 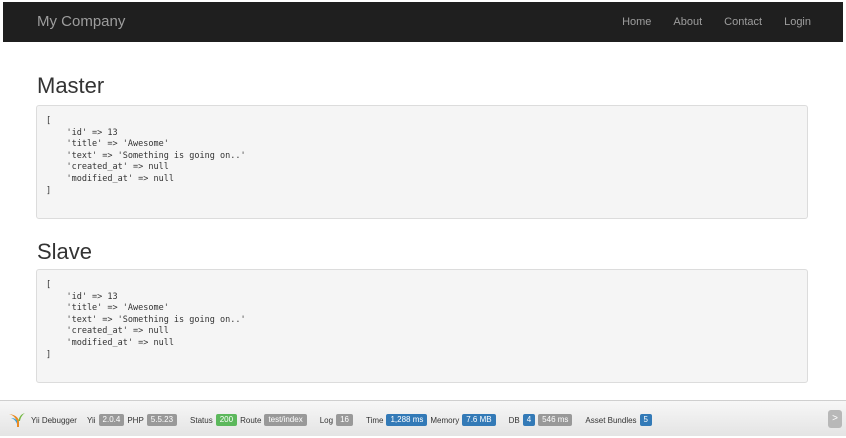 What do you see at coordinates (645, 420) in the screenshot?
I see `assets-badge: 5` at bounding box center [645, 420].